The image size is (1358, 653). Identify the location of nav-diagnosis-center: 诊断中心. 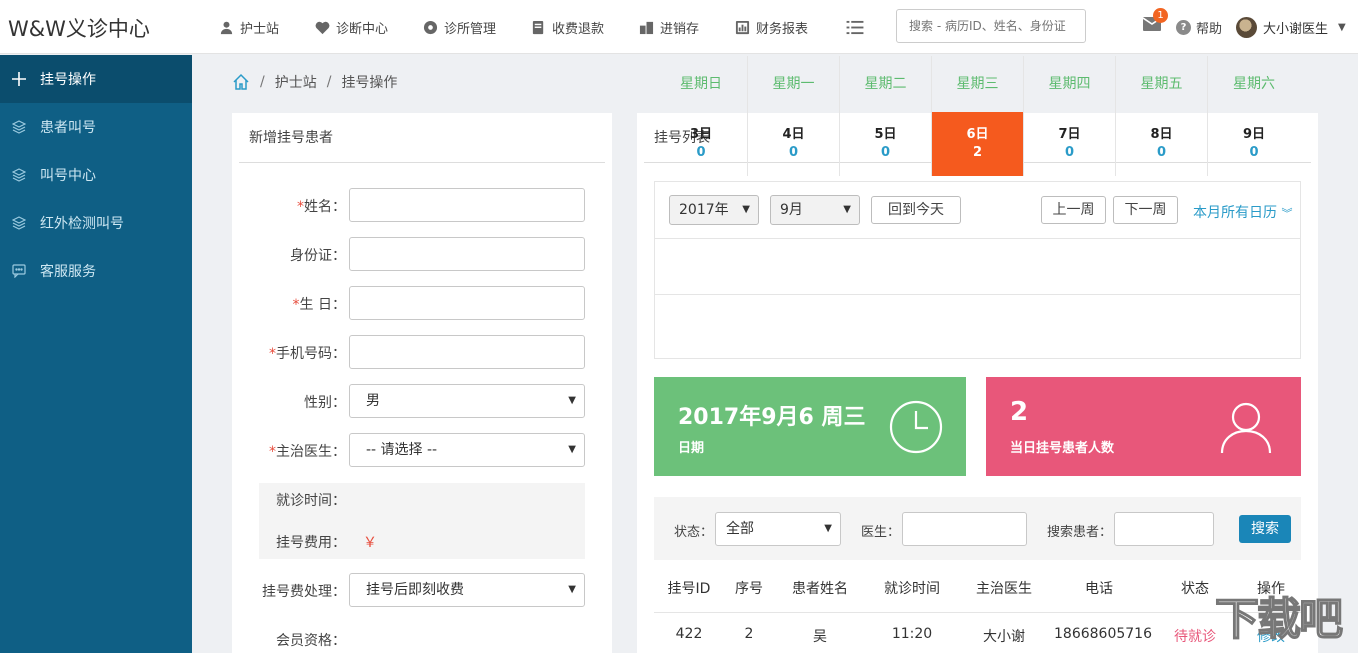
(351, 27).